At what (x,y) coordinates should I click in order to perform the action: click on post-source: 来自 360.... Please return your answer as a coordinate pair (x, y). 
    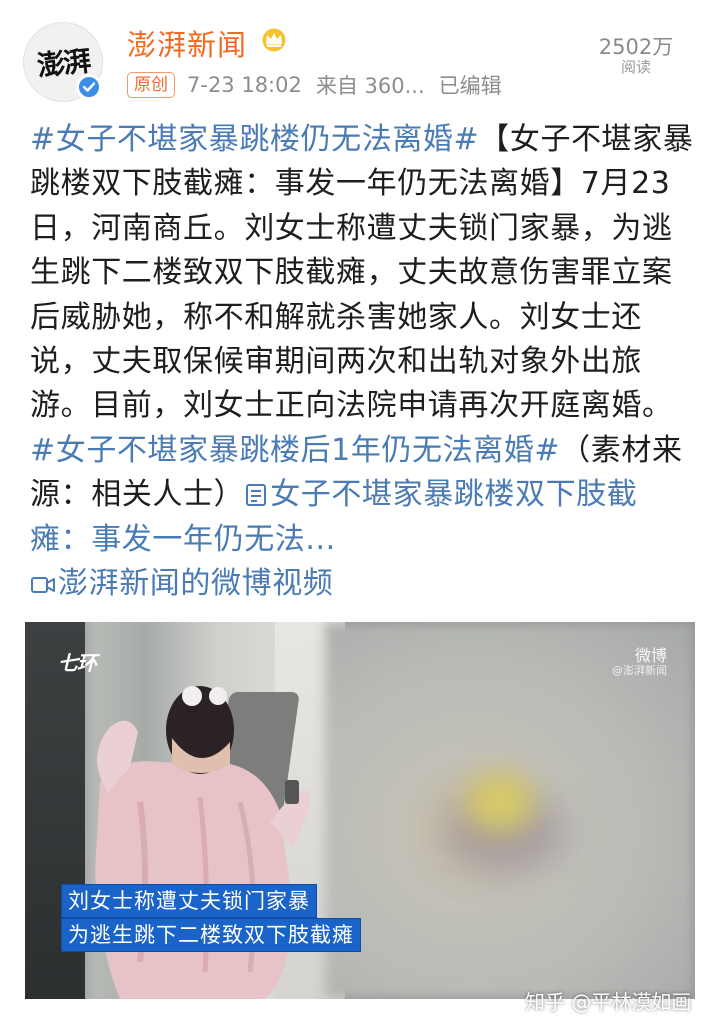
    Looking at the image, I should click on (370, 86).